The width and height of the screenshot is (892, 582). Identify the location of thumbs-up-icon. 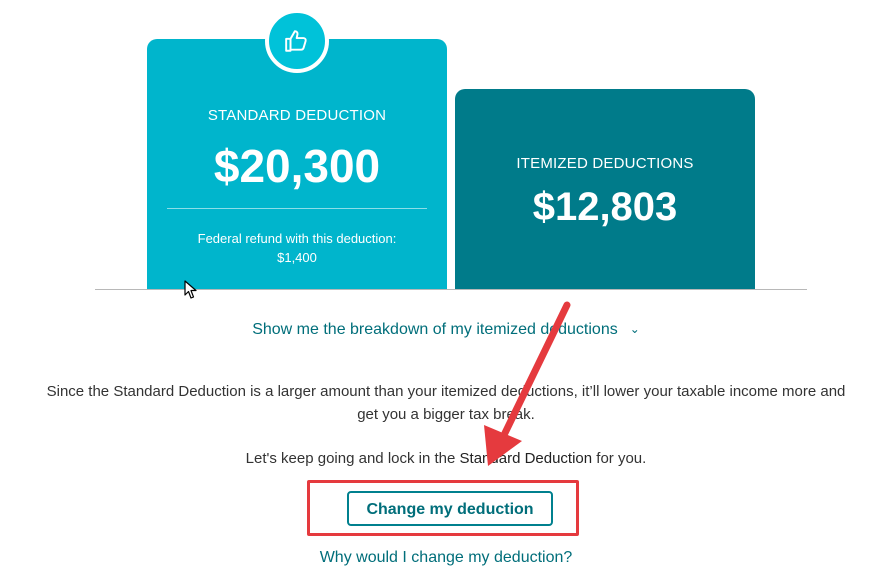
(296, 41).